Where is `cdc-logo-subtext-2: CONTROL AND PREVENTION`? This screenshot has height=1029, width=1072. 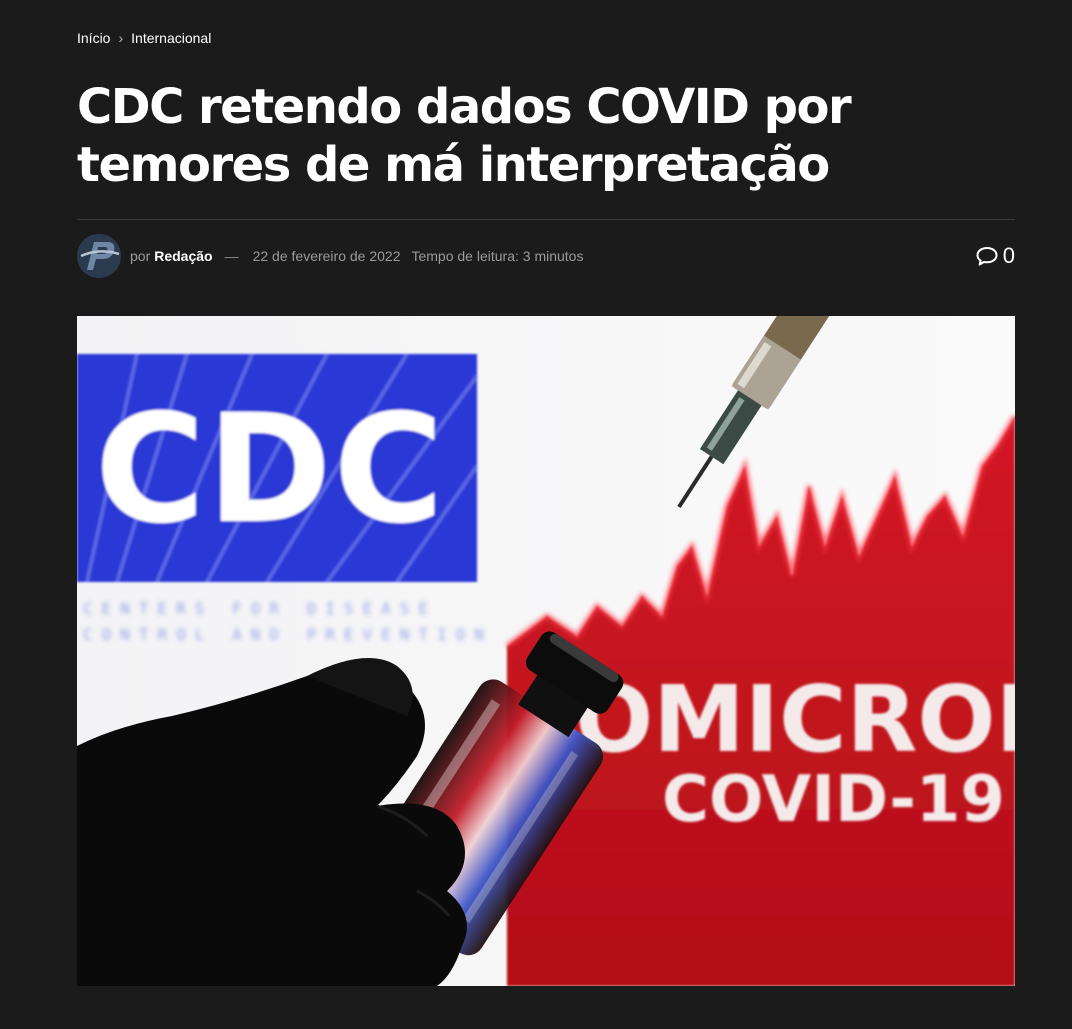
cdc-logo-subtext-2: CONTROL AND PREVENTION is located at coordinates (288, 634).